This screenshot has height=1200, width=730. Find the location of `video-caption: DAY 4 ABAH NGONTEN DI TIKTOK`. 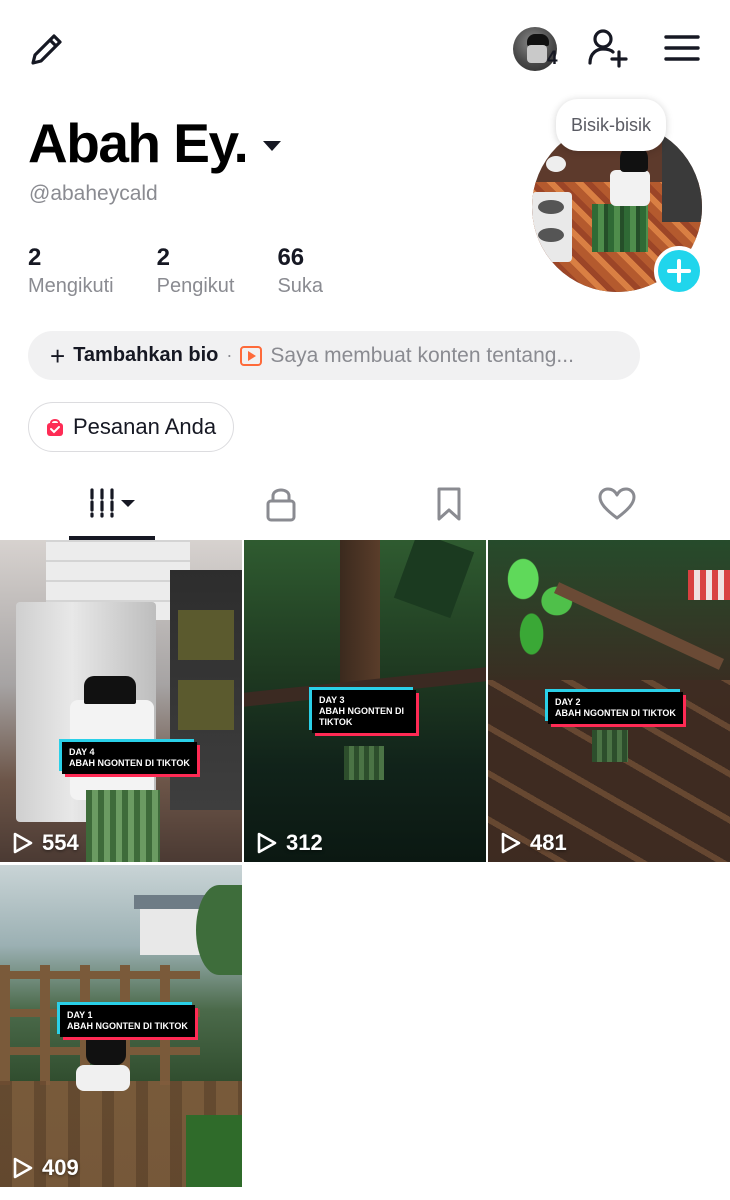

video-caption: DAY 4 ABAH NGONTEN DI TIKTOK is located at coordinates (129, 758).